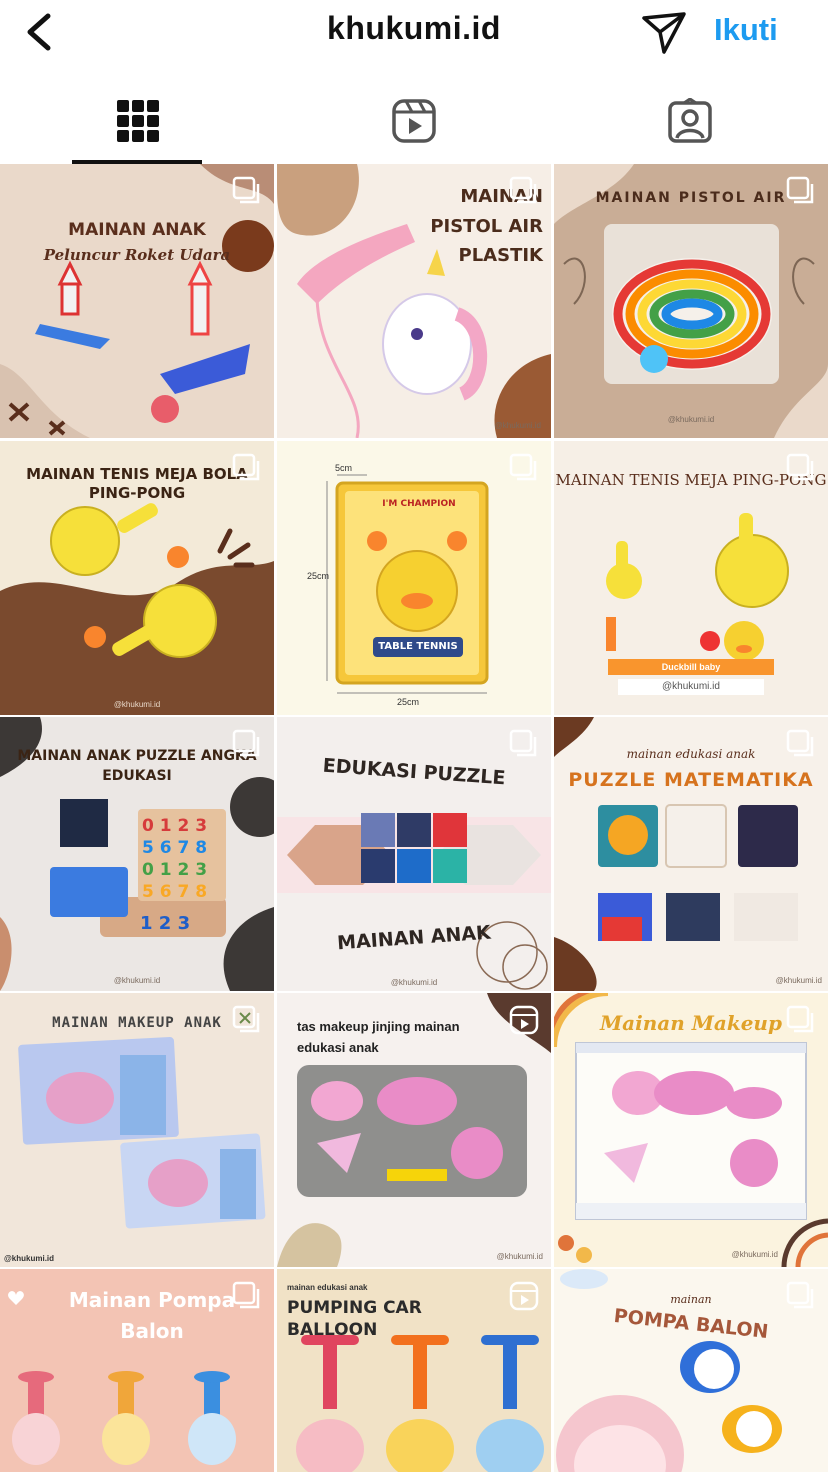  I want to click on tab-posts-grid, so click(138, 121).